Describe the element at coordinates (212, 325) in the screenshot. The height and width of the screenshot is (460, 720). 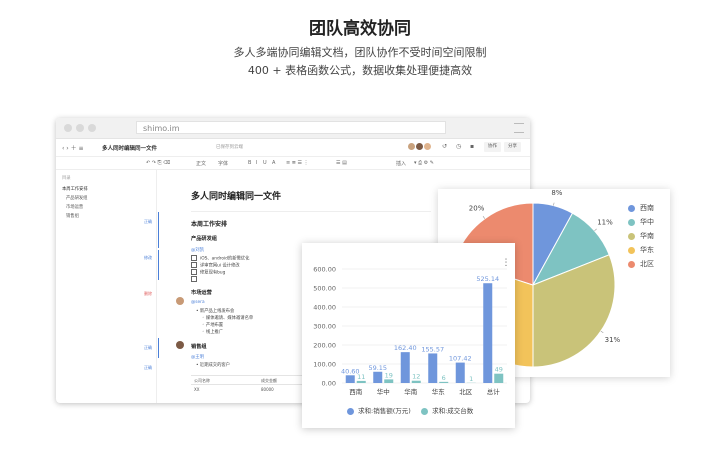
I see `bullet-item: ◦ 产地布置` at that location.